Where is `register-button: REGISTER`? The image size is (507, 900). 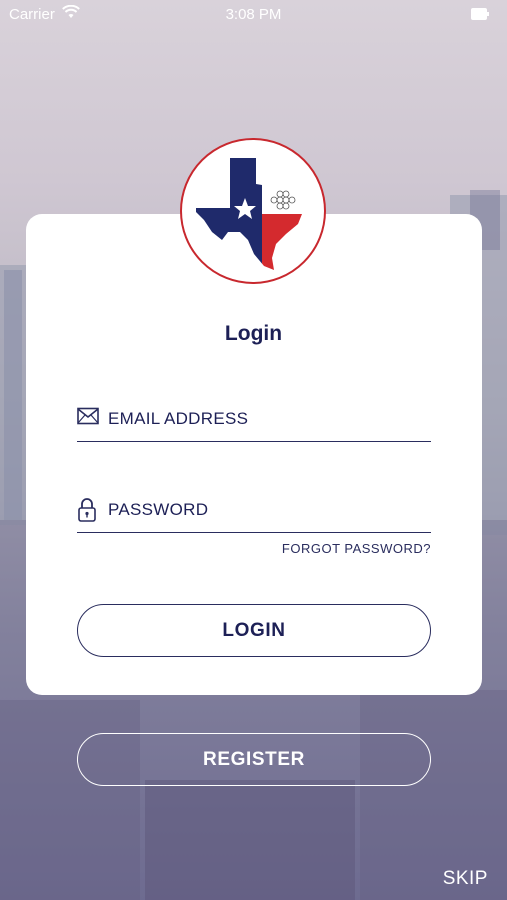 register-button: REGISTER is located at coordinates (254, 759).